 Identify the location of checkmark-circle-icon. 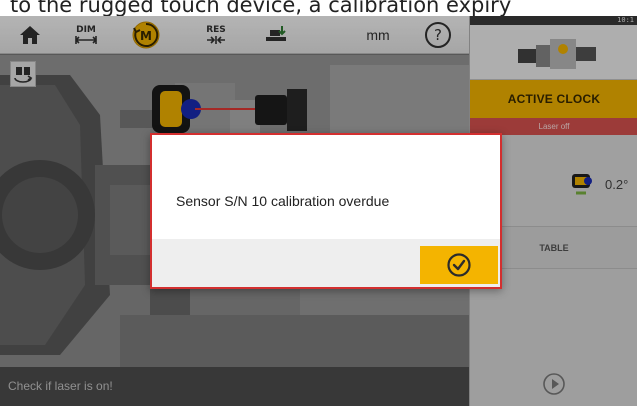
(459, 265).